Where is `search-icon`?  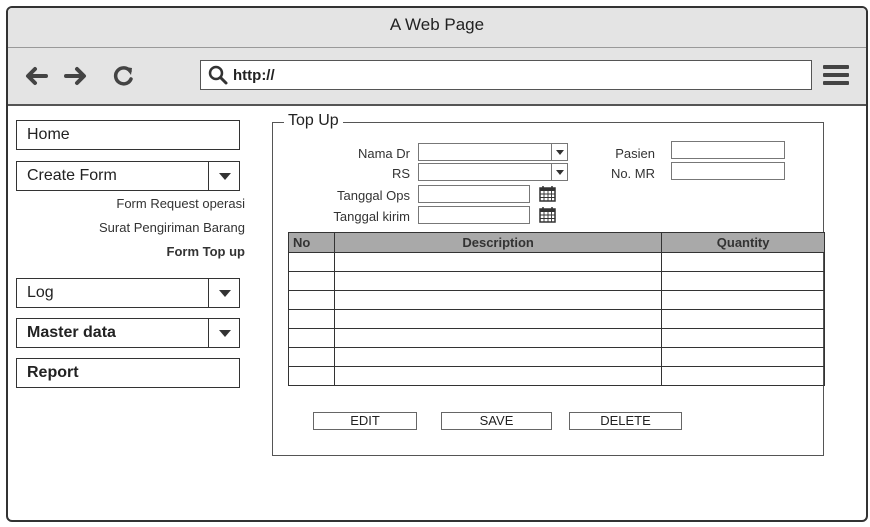
search-icon is located at coordinates (218, 75).